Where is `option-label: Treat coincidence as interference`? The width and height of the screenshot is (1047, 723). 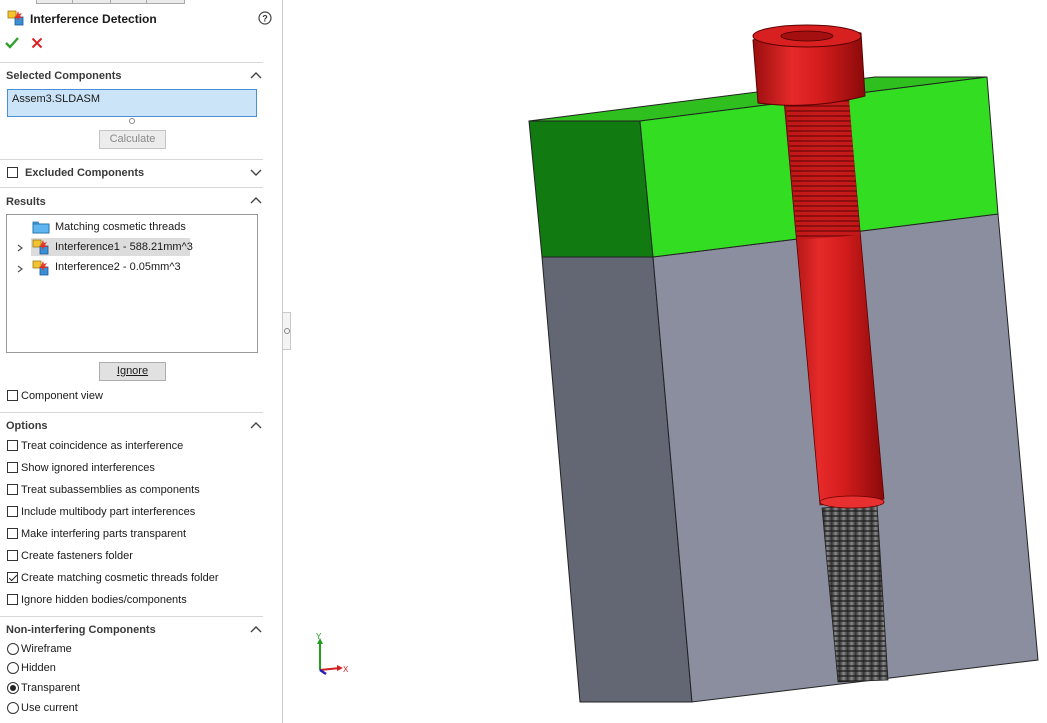
option-label: Treat coincidence as interference is located at coordinates (102, 446).